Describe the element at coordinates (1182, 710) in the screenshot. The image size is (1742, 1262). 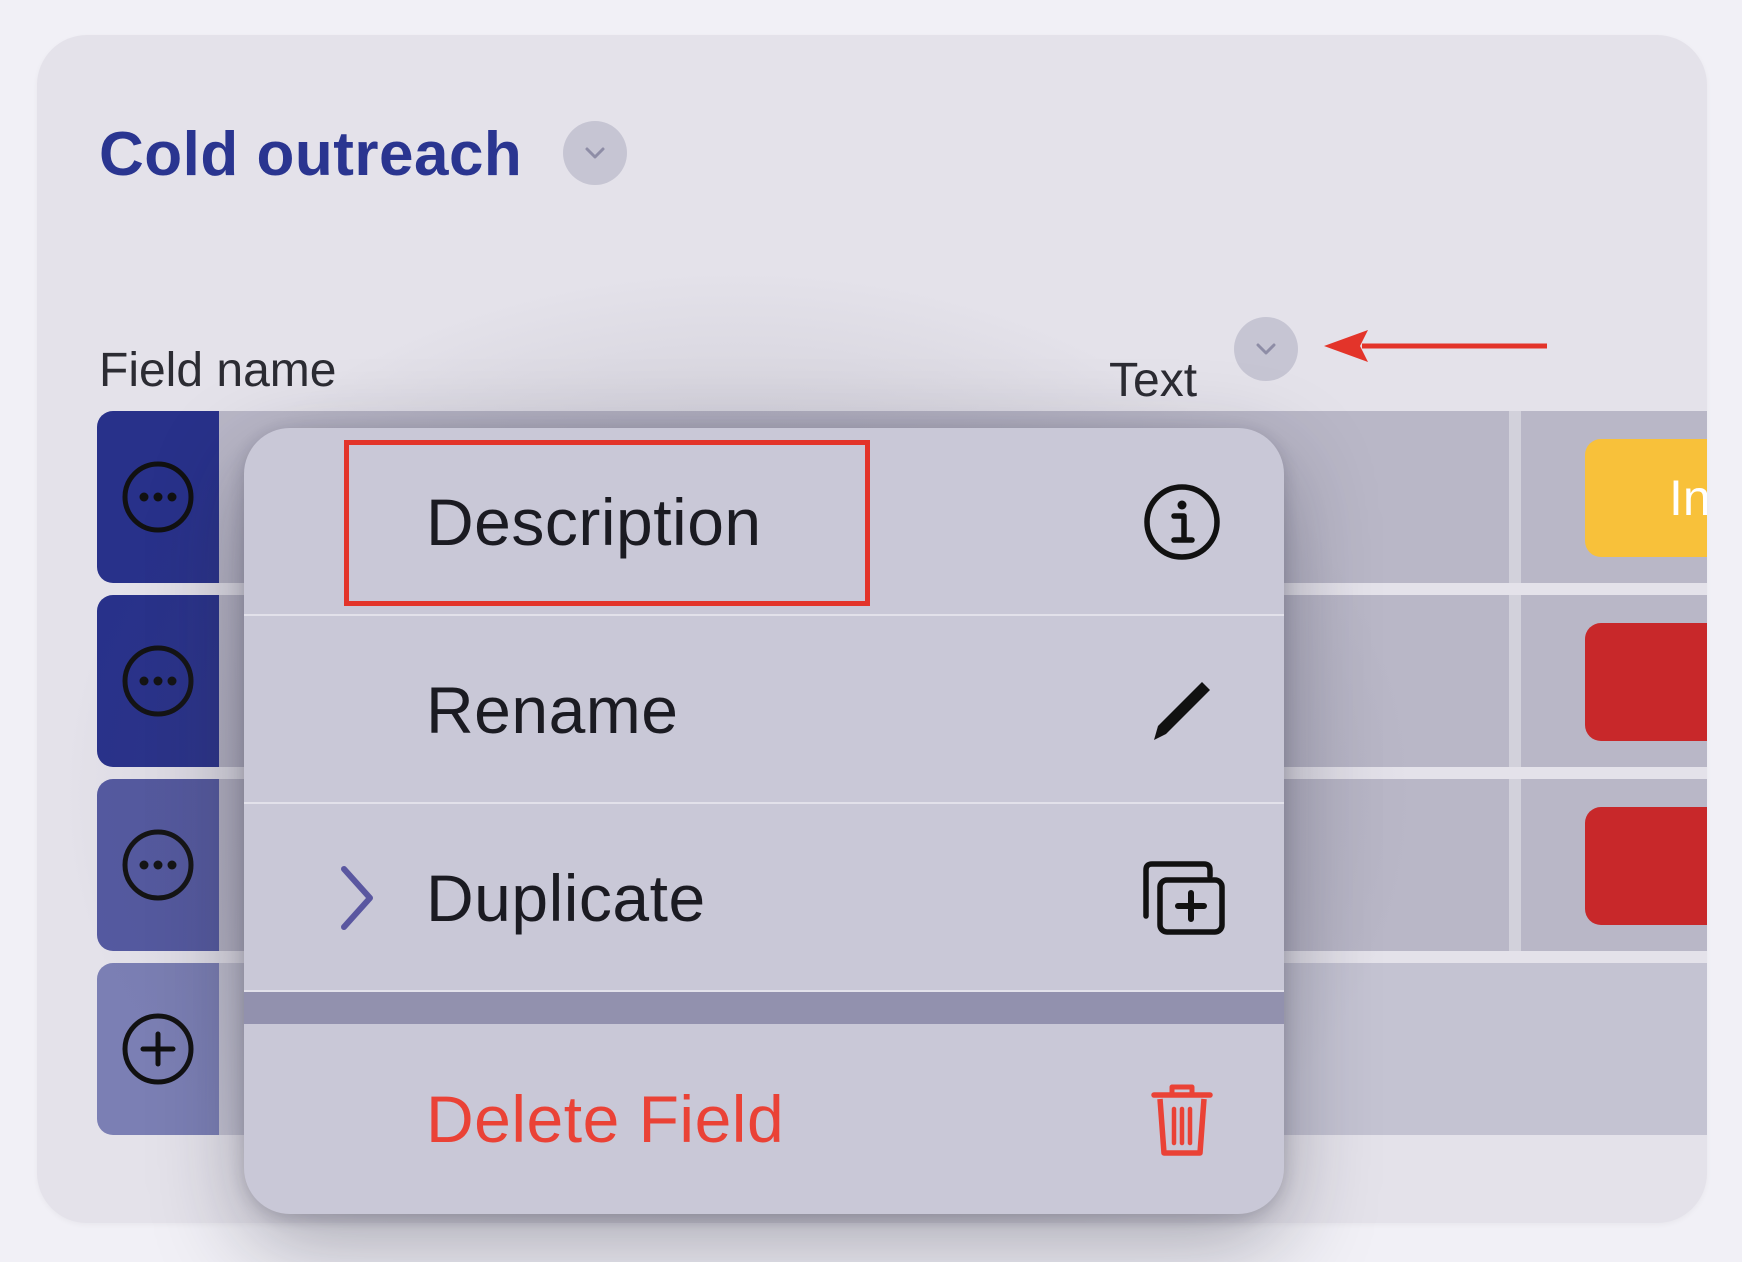
I see `pencil-icon` at that location.